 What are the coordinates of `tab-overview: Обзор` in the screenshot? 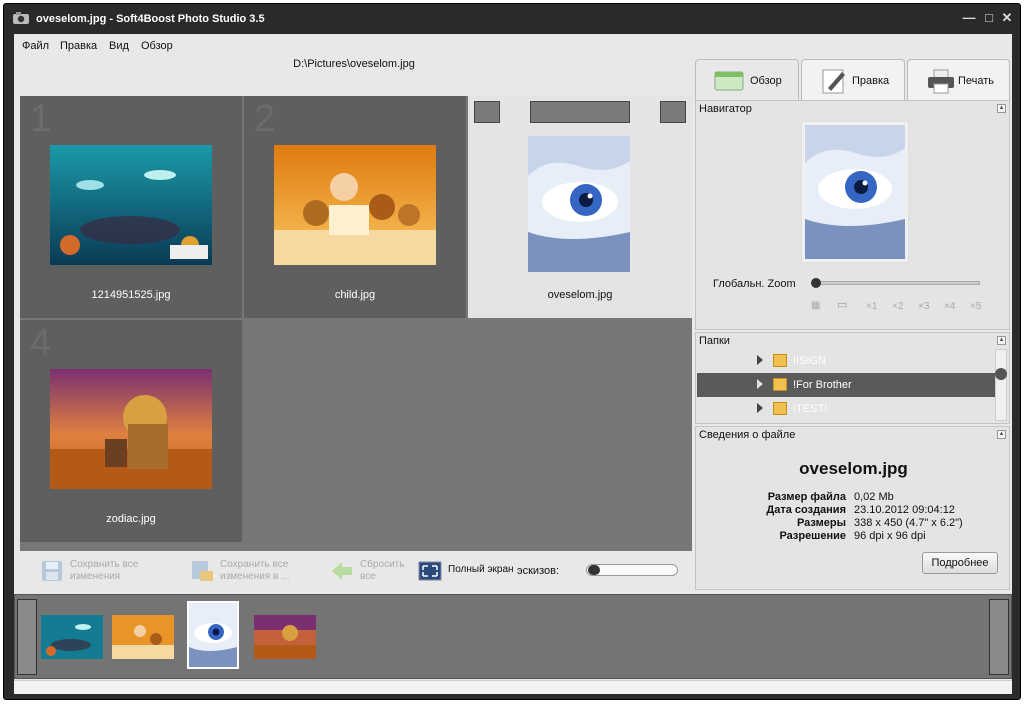 It's located at (747, 80).